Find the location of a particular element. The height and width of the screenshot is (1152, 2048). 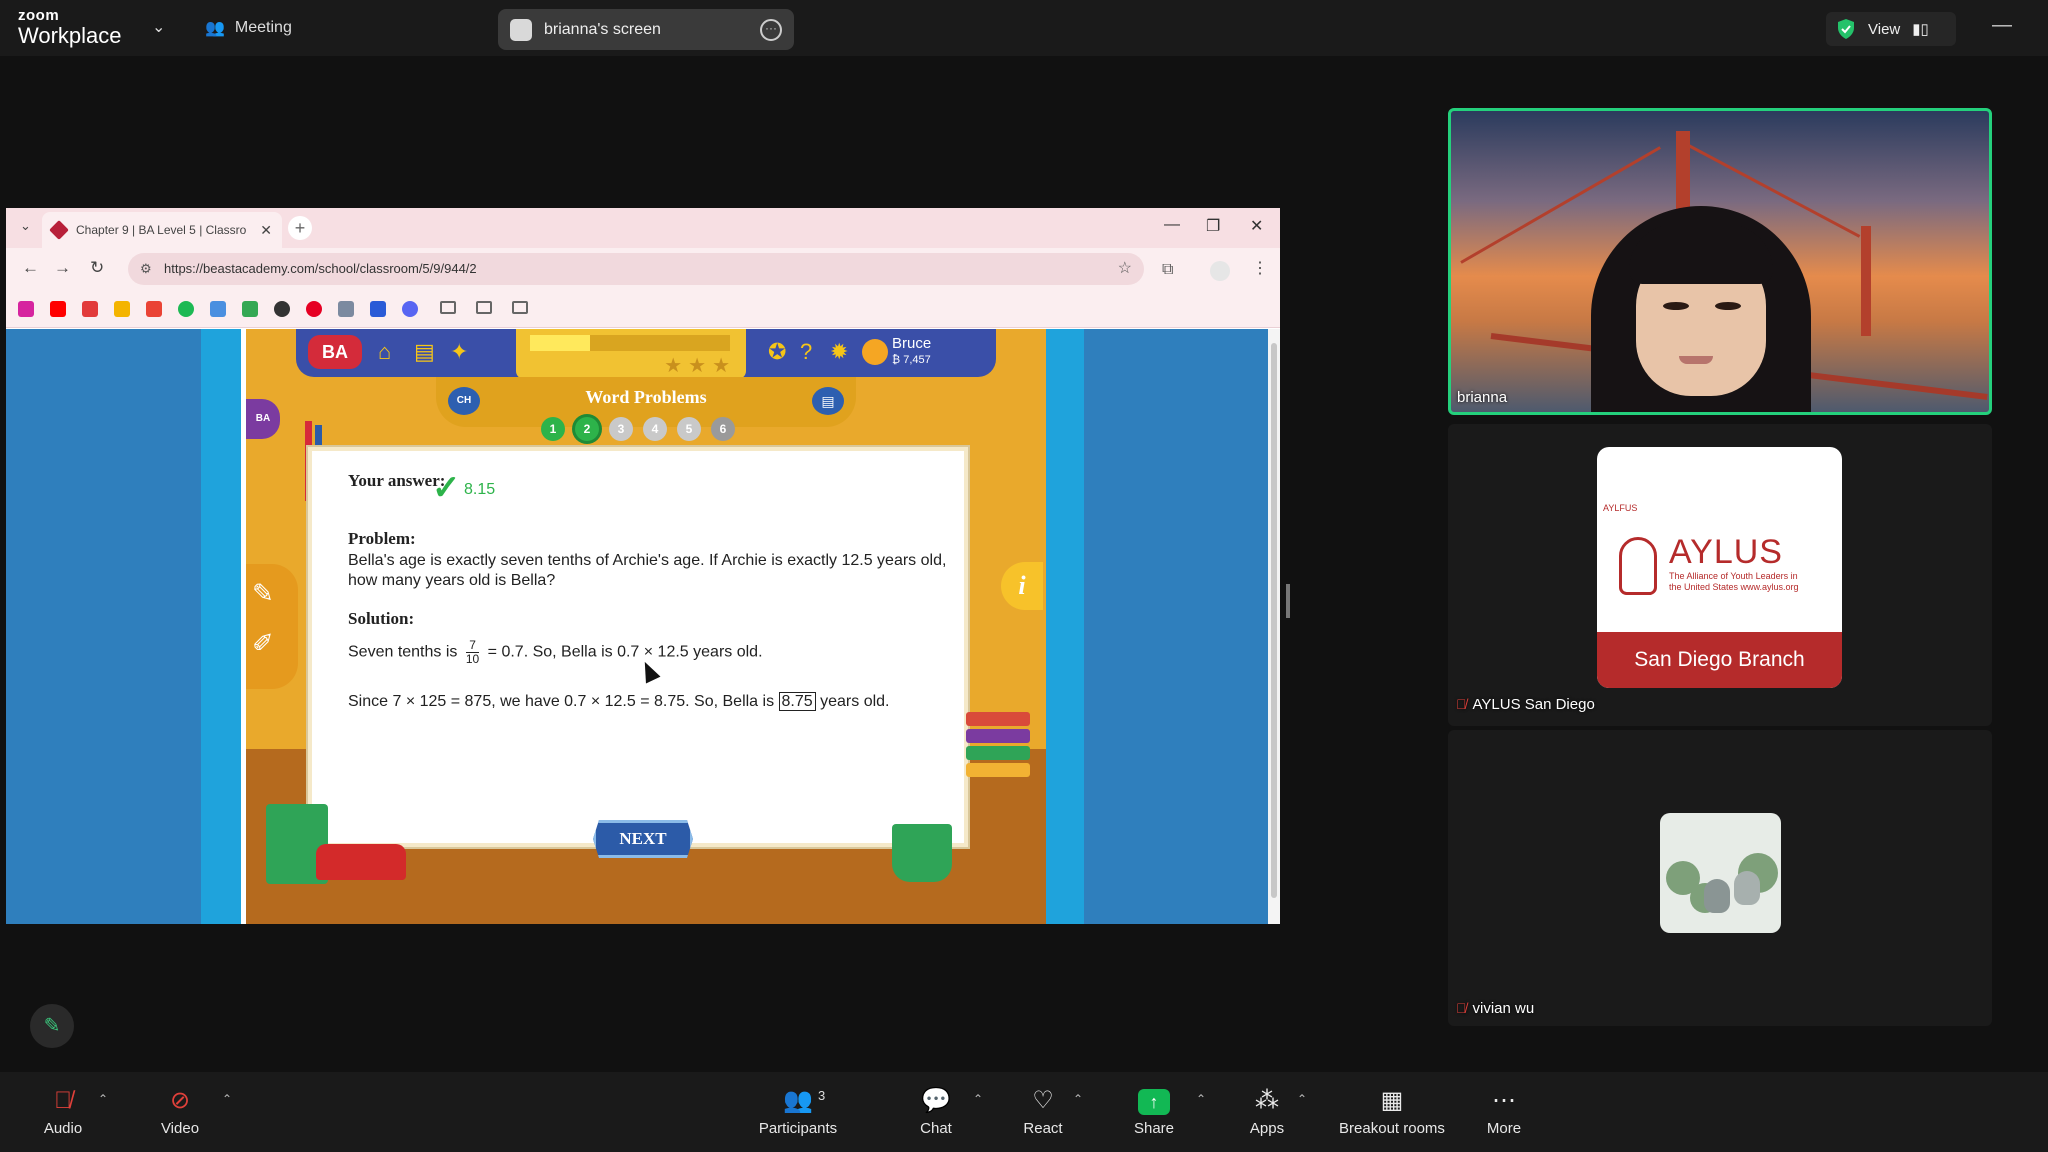

progress-panel: ★★★ is located at coordinates (631, 354).